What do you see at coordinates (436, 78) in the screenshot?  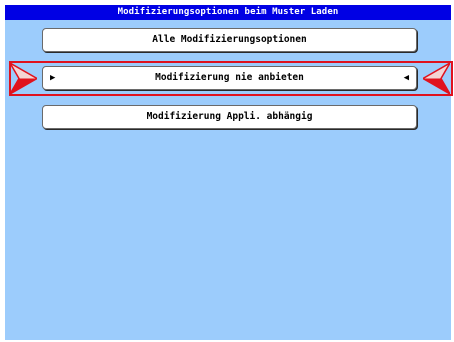 I see `selection-pointer-right-icon` at bounding box center [436, 78].